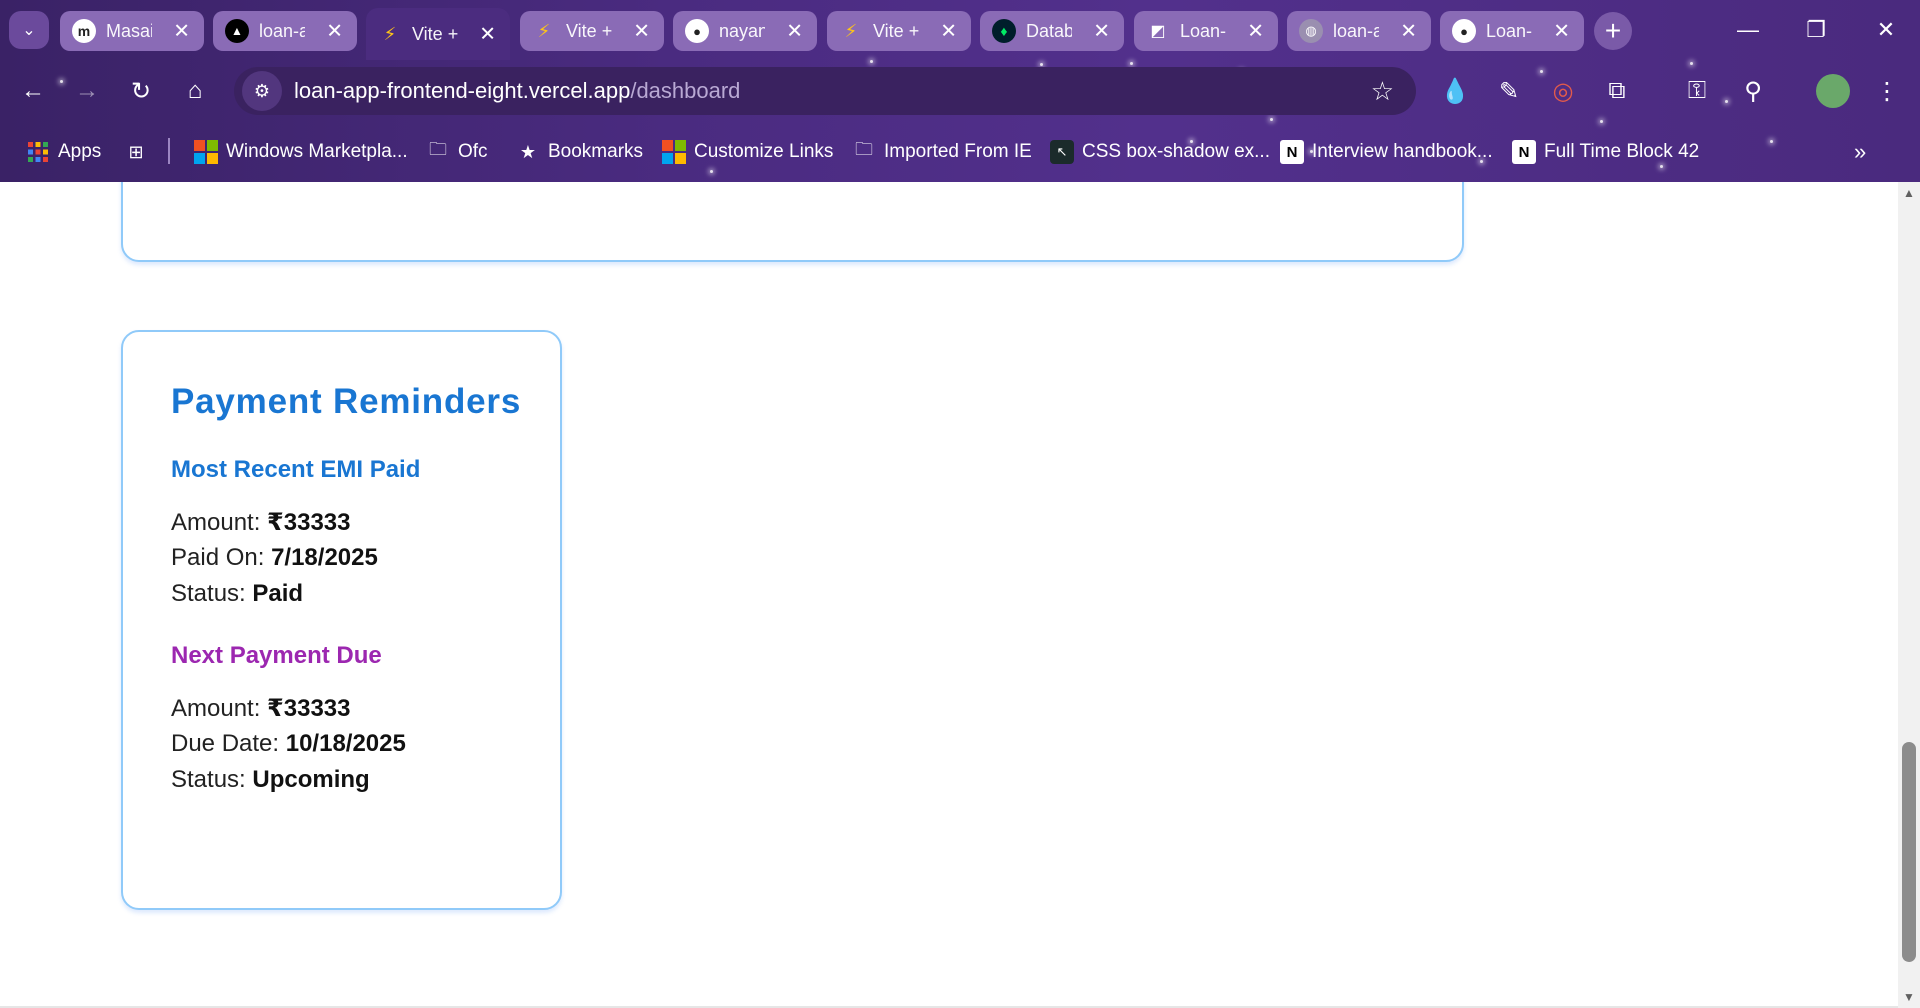 The image size is (1920, 1008). I want to click on extension-swirl-icon: ◎, so click(1563, 91).